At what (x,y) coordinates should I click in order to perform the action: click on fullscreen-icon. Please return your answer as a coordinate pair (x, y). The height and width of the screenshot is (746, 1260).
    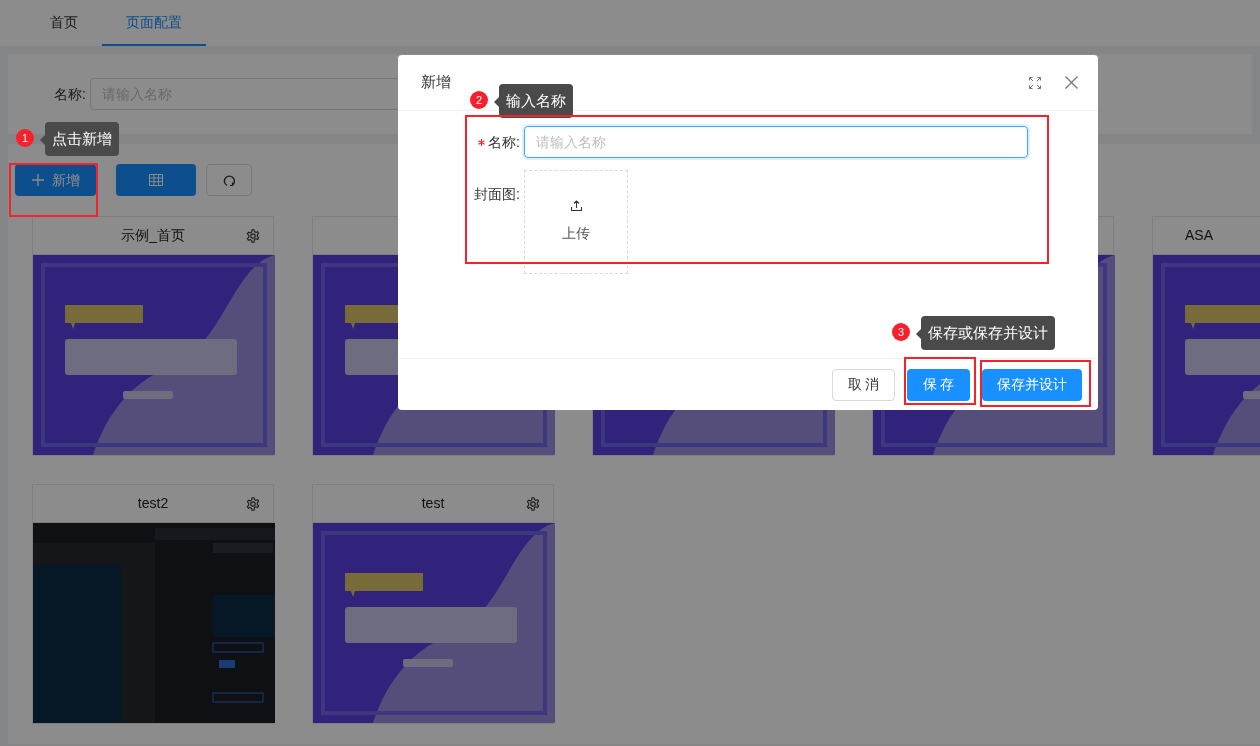
    Looking at the image, I should click on (1035, 82).